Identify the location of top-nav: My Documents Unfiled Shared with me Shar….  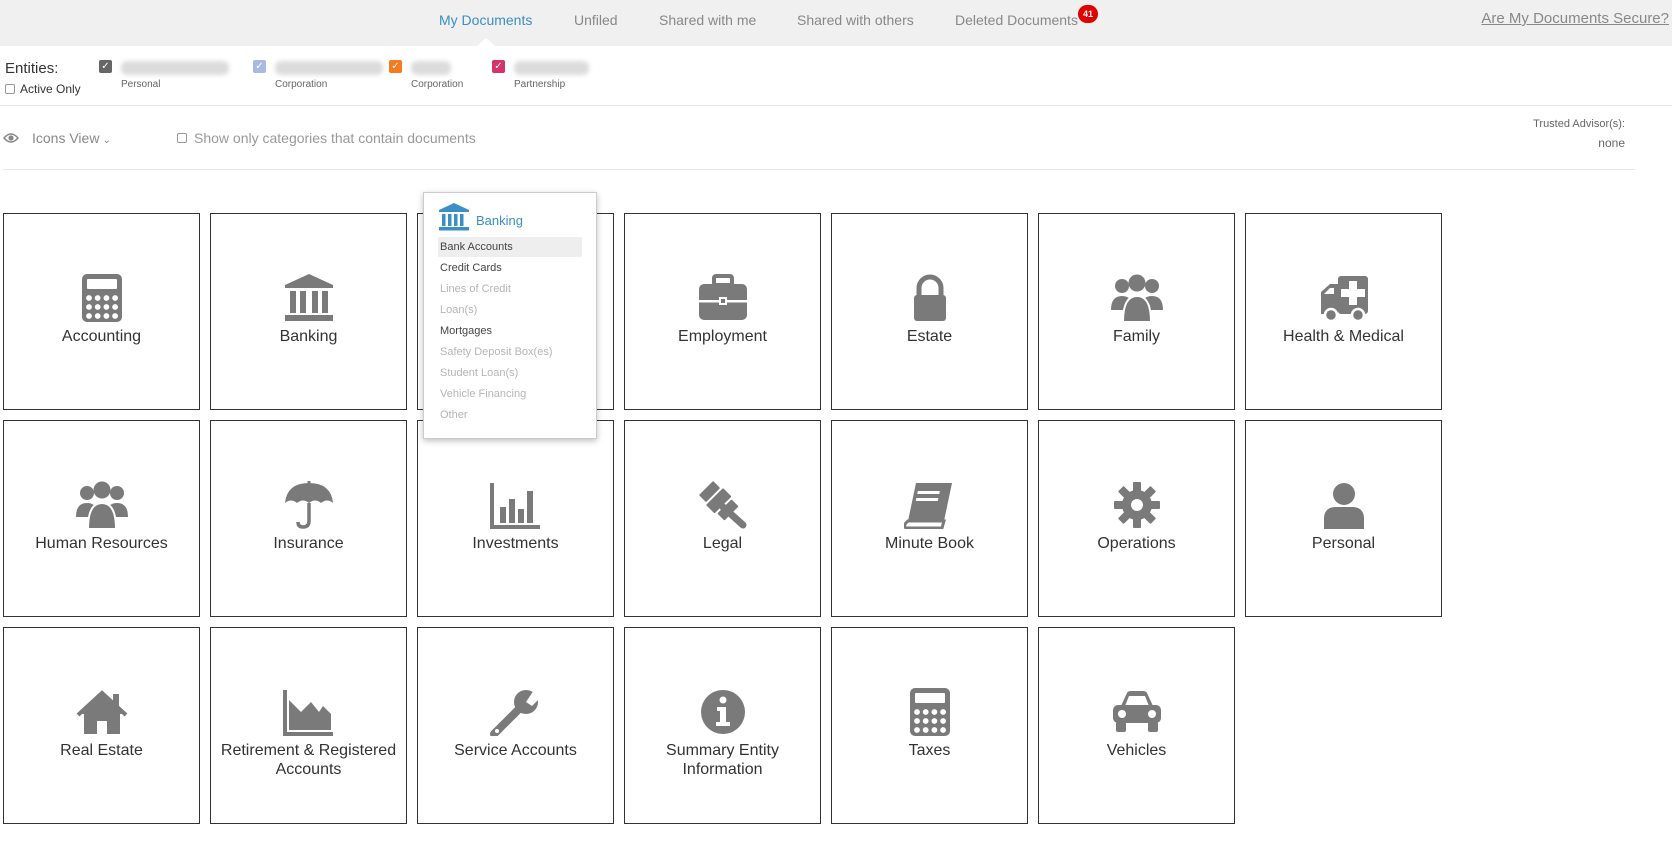
(836, 23).